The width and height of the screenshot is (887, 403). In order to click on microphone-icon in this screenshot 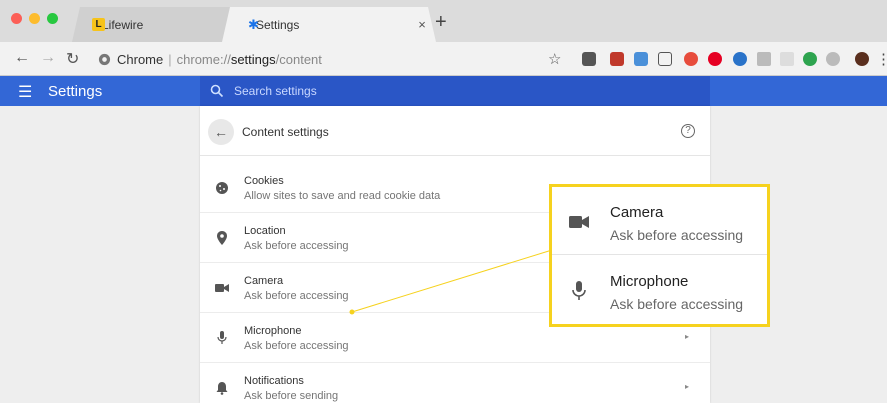, I will do `click(579, 291)`.